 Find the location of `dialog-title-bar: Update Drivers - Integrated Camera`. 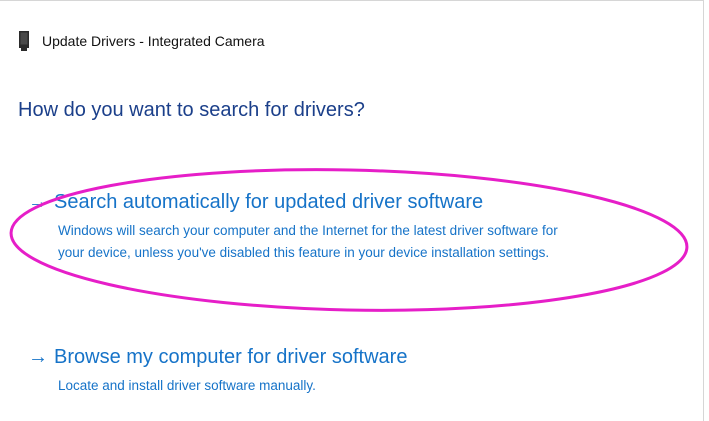

dialog-title-bar: Update Drivers - Integrated Camera is located at coordinates (141, 41).